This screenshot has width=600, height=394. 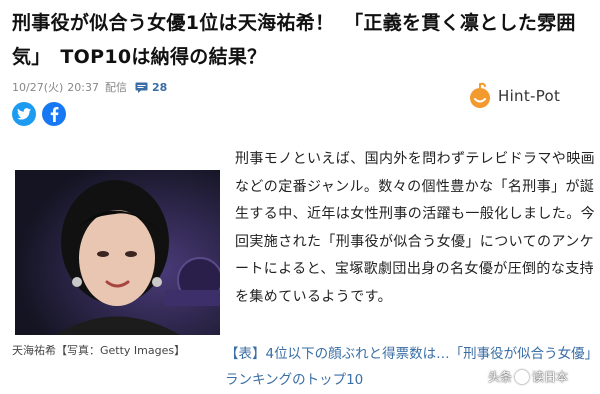 I want to click on watermark-at-icon, so click(x=522, y=376).